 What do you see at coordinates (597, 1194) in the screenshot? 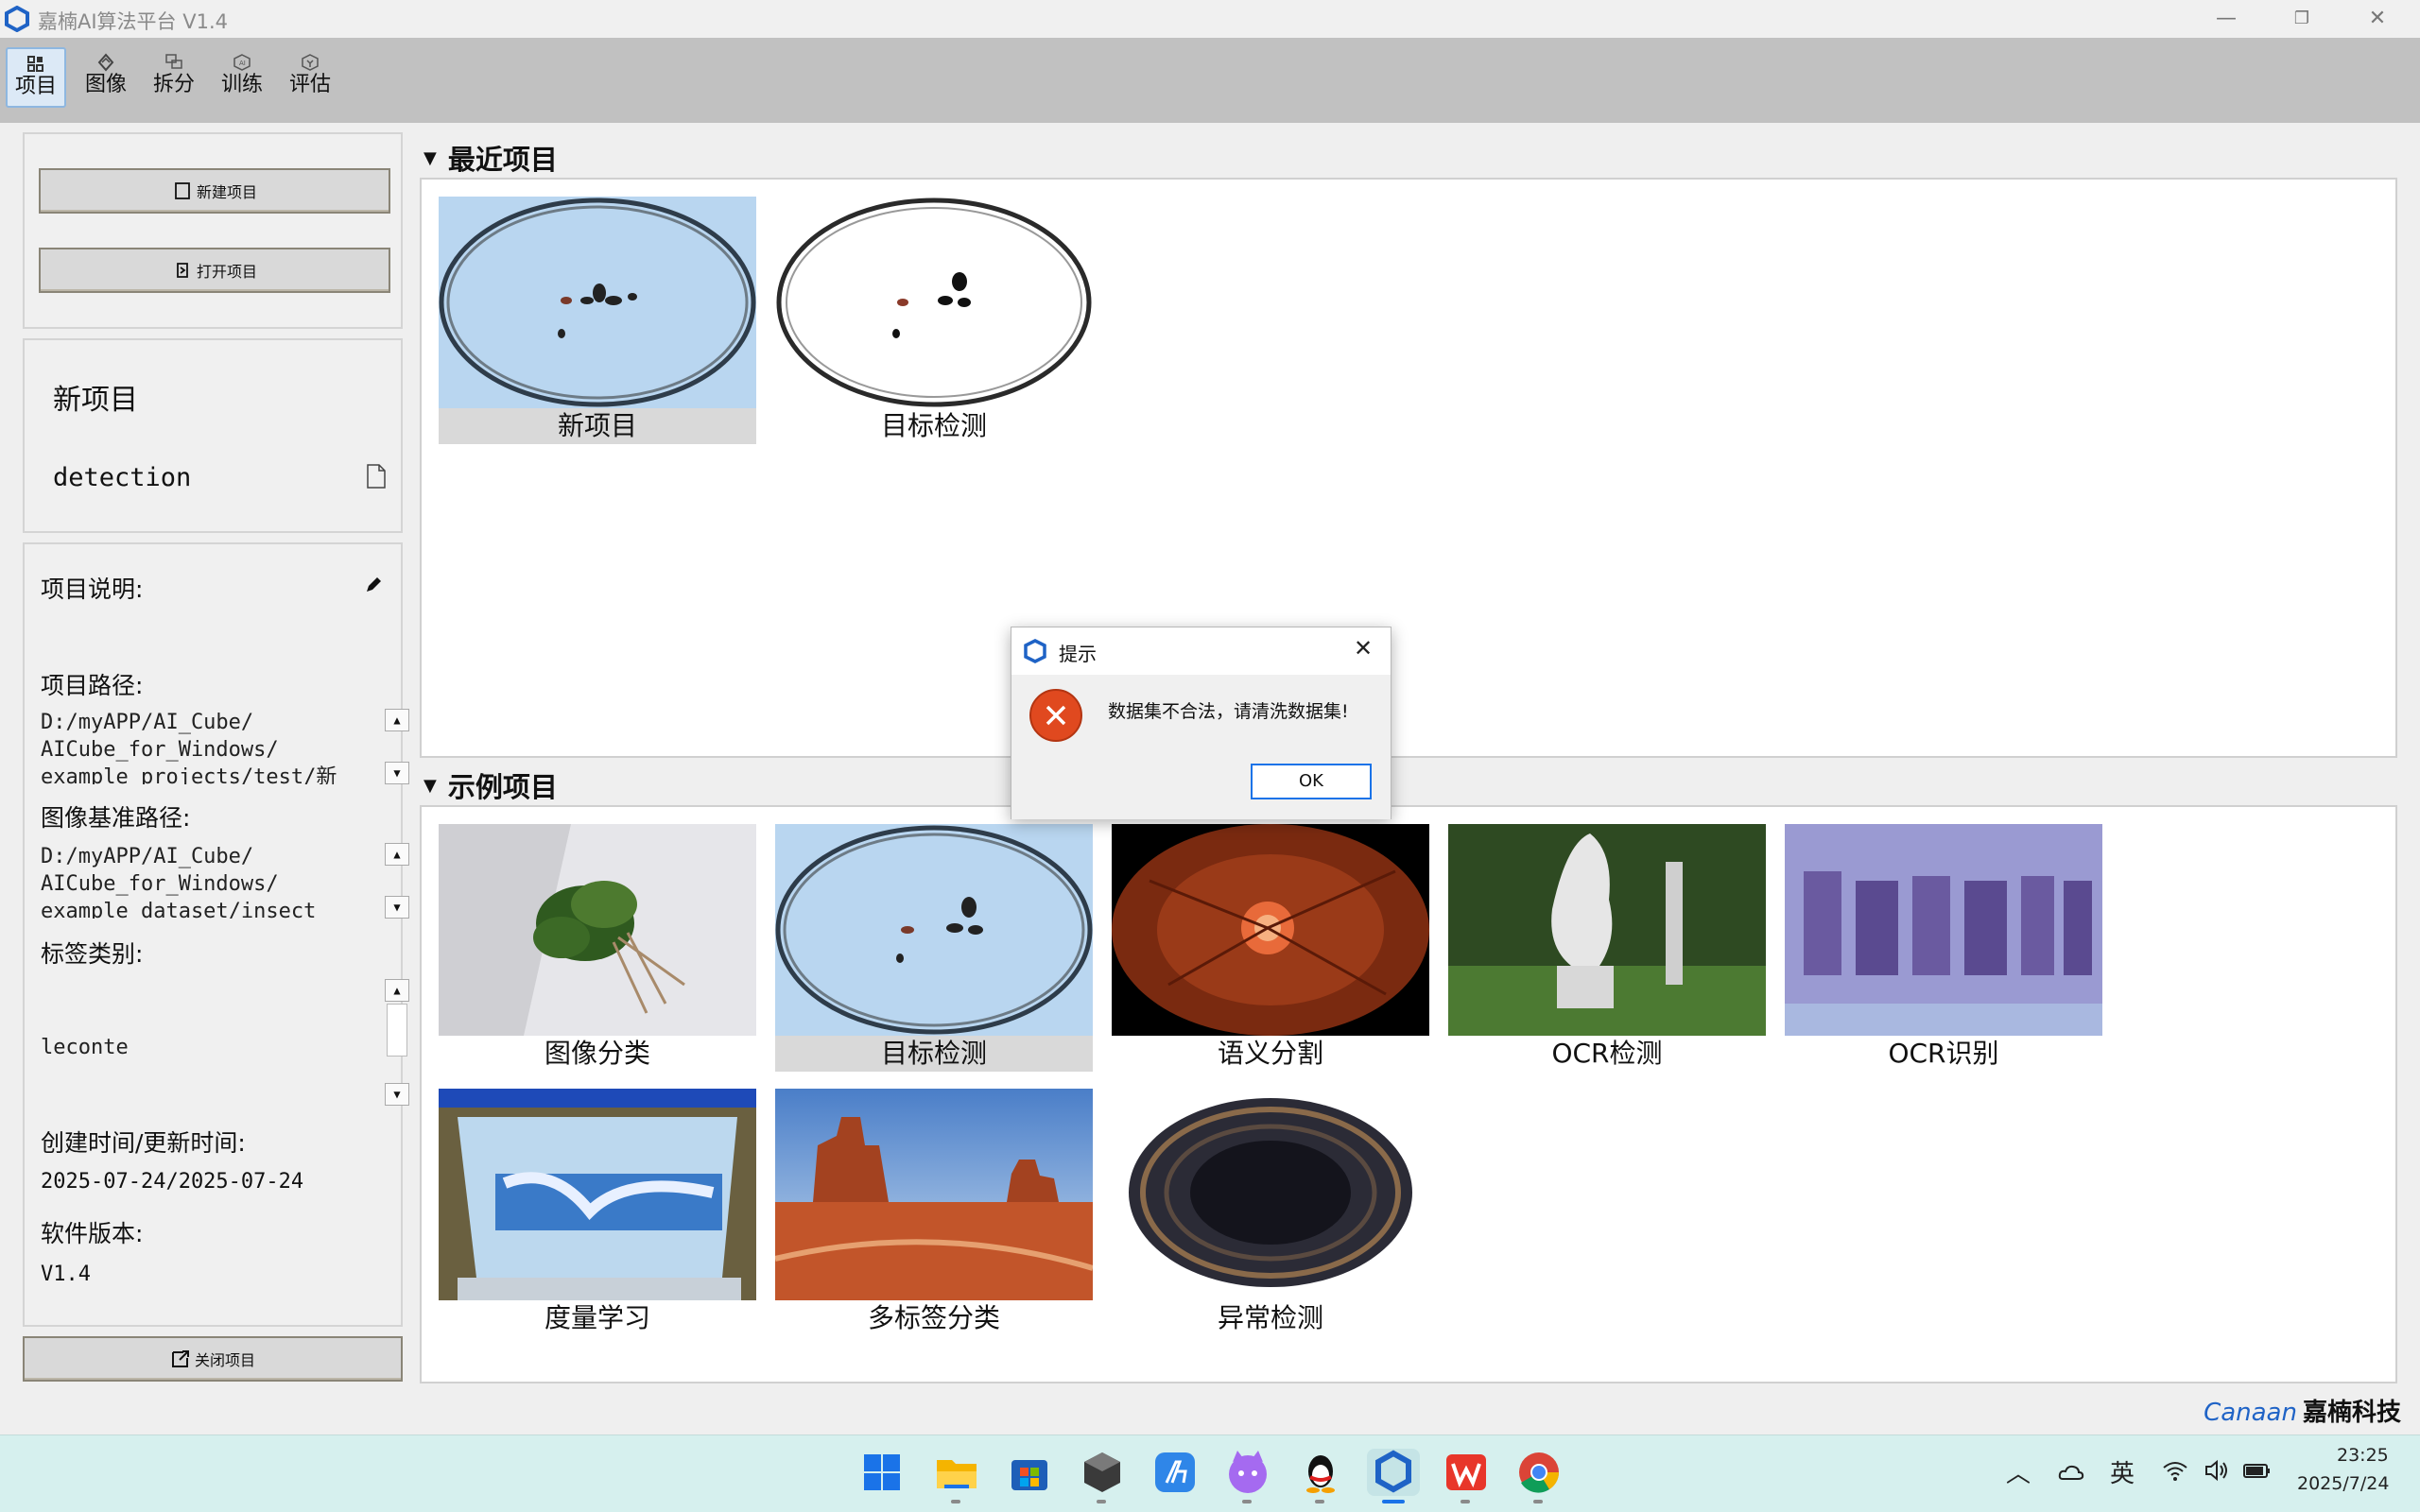
I see `water-bottle-thumbnail` at bounding box center [597, 1194].